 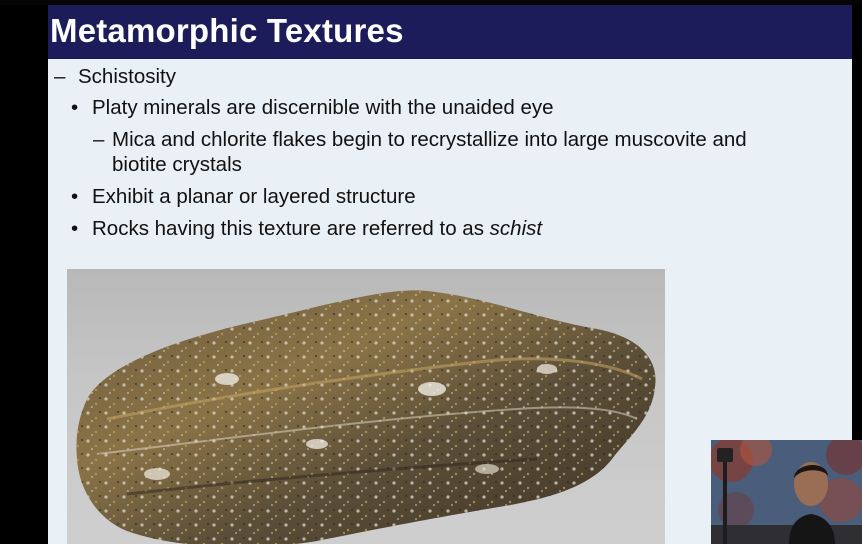 I want to click on outline-item-mica-chlorite-cont: biotite crystals, so click(x=177, y=164).